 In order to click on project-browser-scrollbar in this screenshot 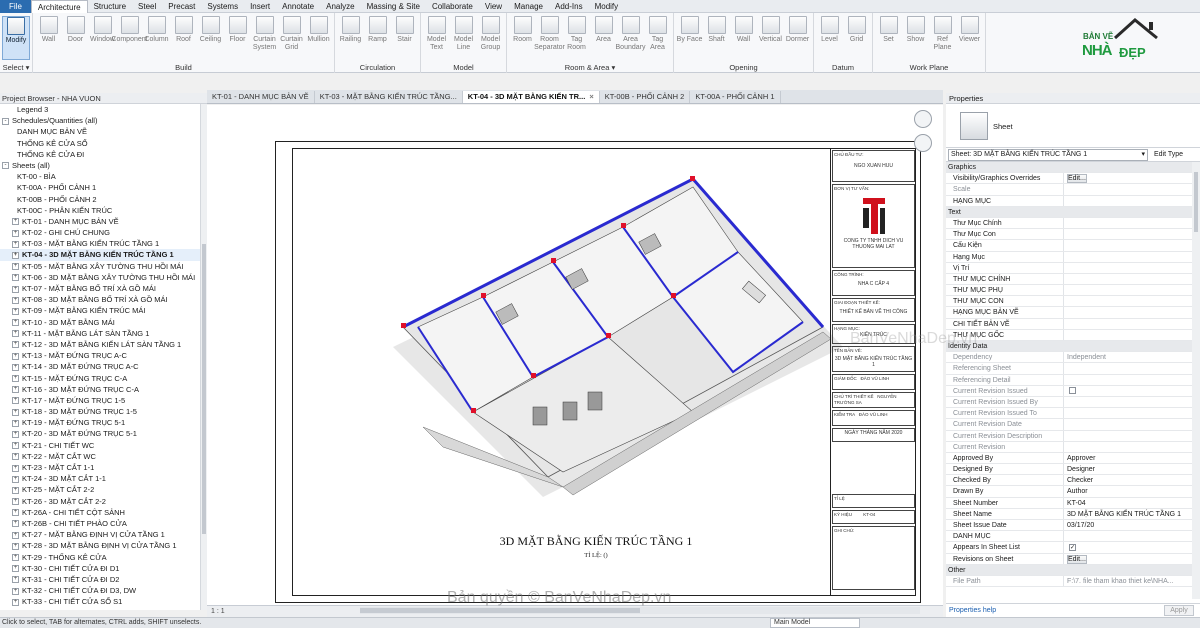, I will do `click(203, 357)`.